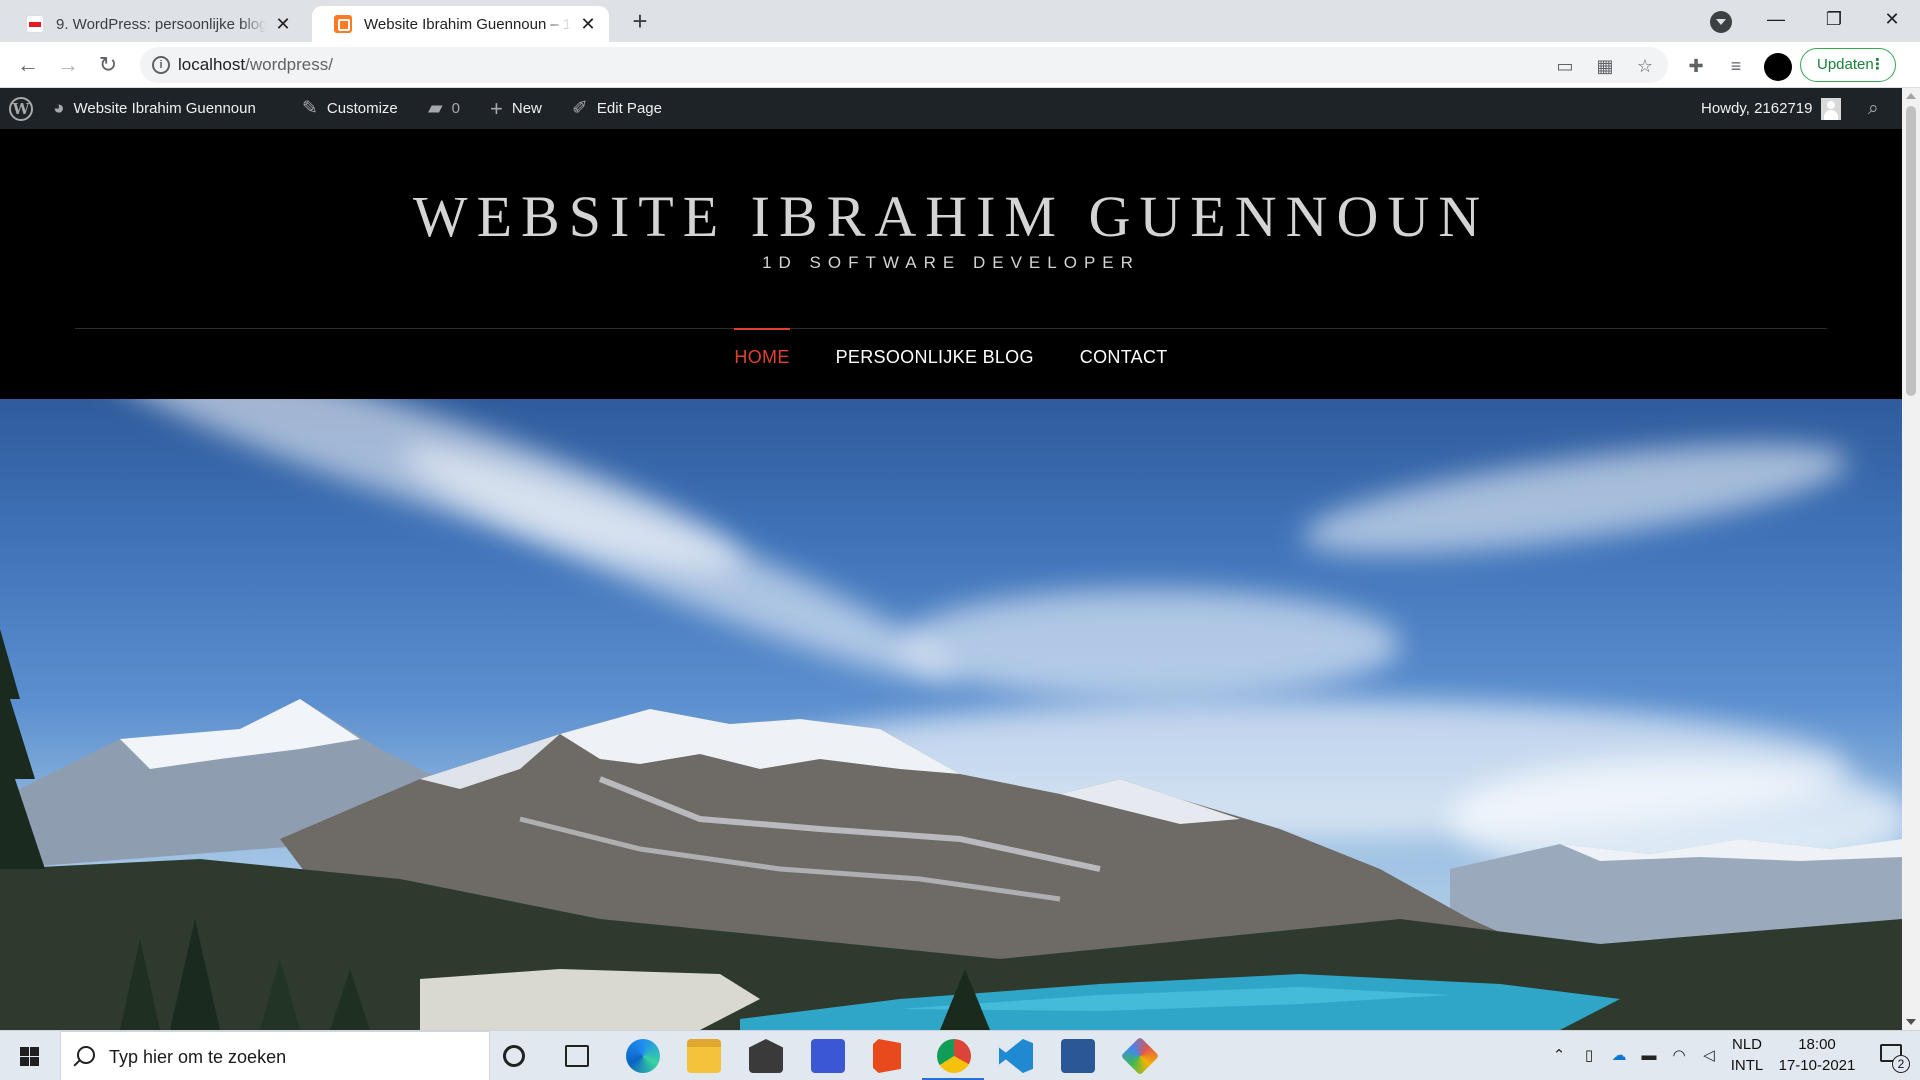 Image resolution: width=1920 pixels, height=1080 pixels. I want to click on plus-icon: +, so click(496, 108).